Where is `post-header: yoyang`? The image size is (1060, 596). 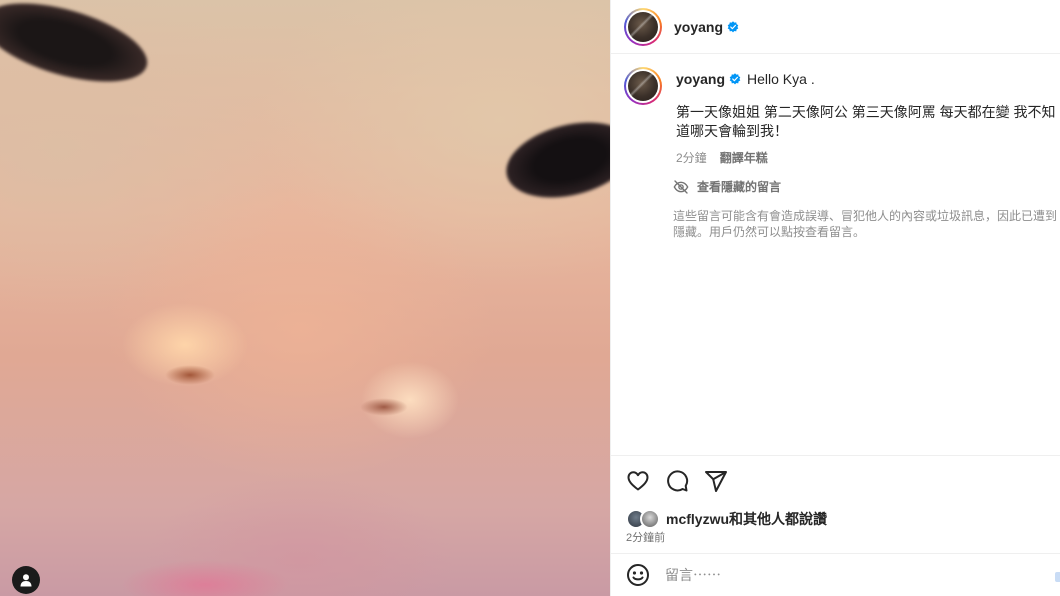
post-header: yoyang is located at coordinates (835, 27).